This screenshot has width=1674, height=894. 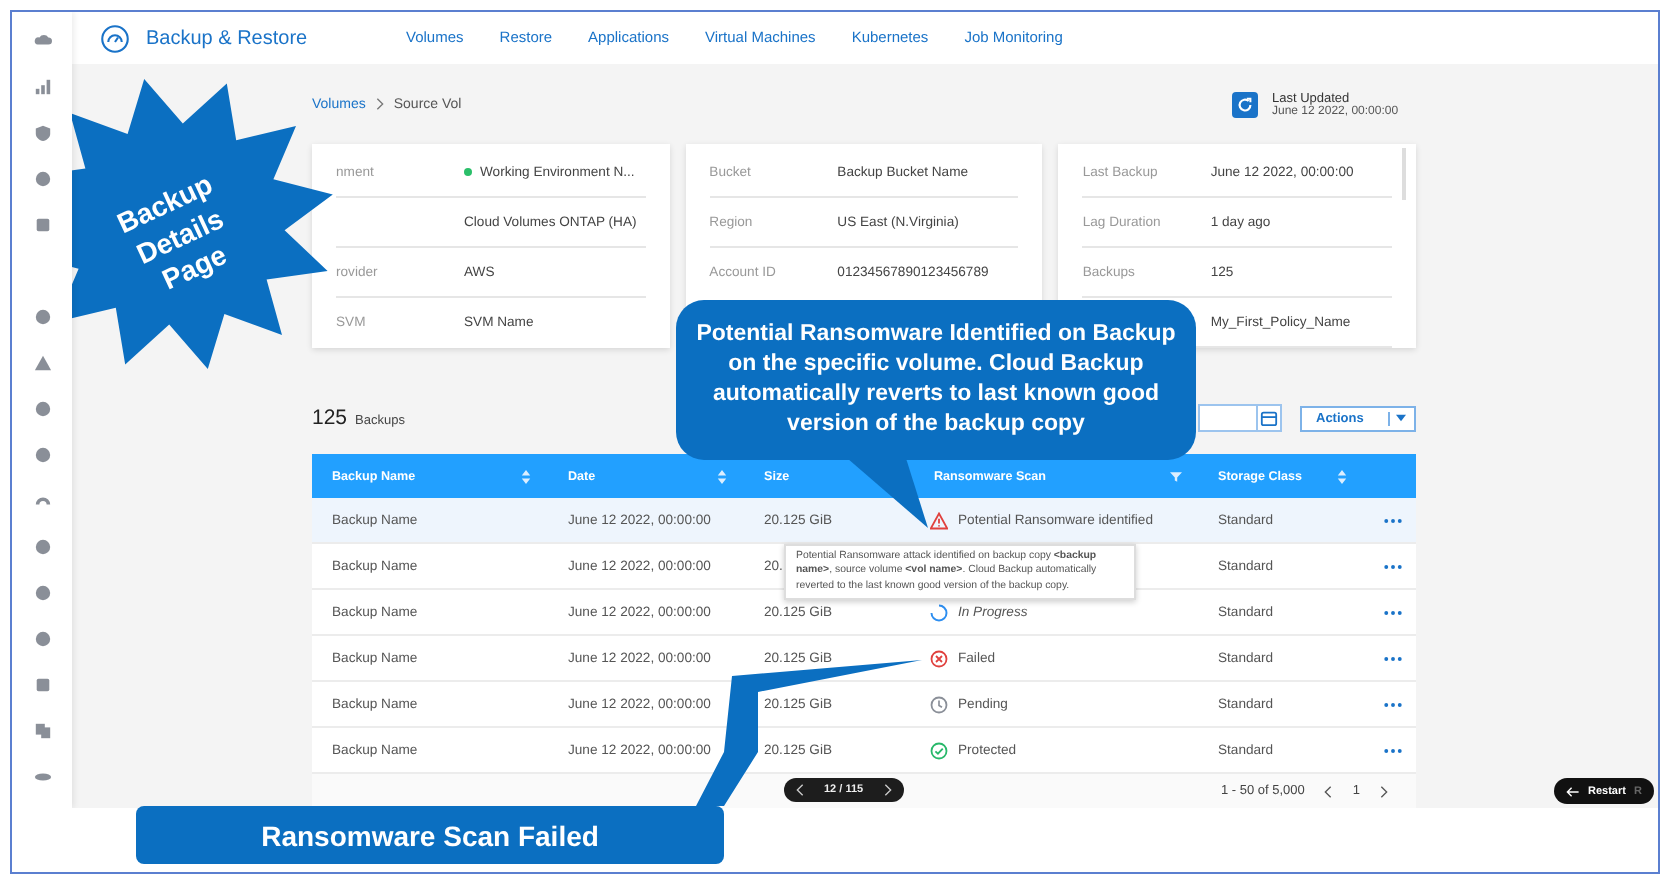 What do you see at coordinates (1404, 174) in the screenshot?
I see `scrollbar` at bounding box center [1404, 174].